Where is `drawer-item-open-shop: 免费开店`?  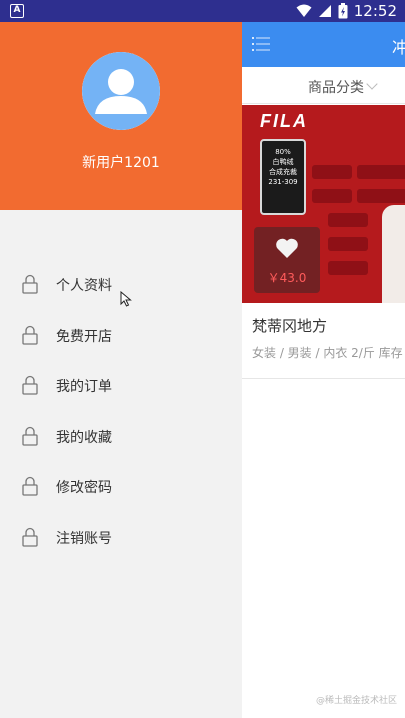
drawer-item-open-shop: 免费开店 is located at coordinates (121, 336).